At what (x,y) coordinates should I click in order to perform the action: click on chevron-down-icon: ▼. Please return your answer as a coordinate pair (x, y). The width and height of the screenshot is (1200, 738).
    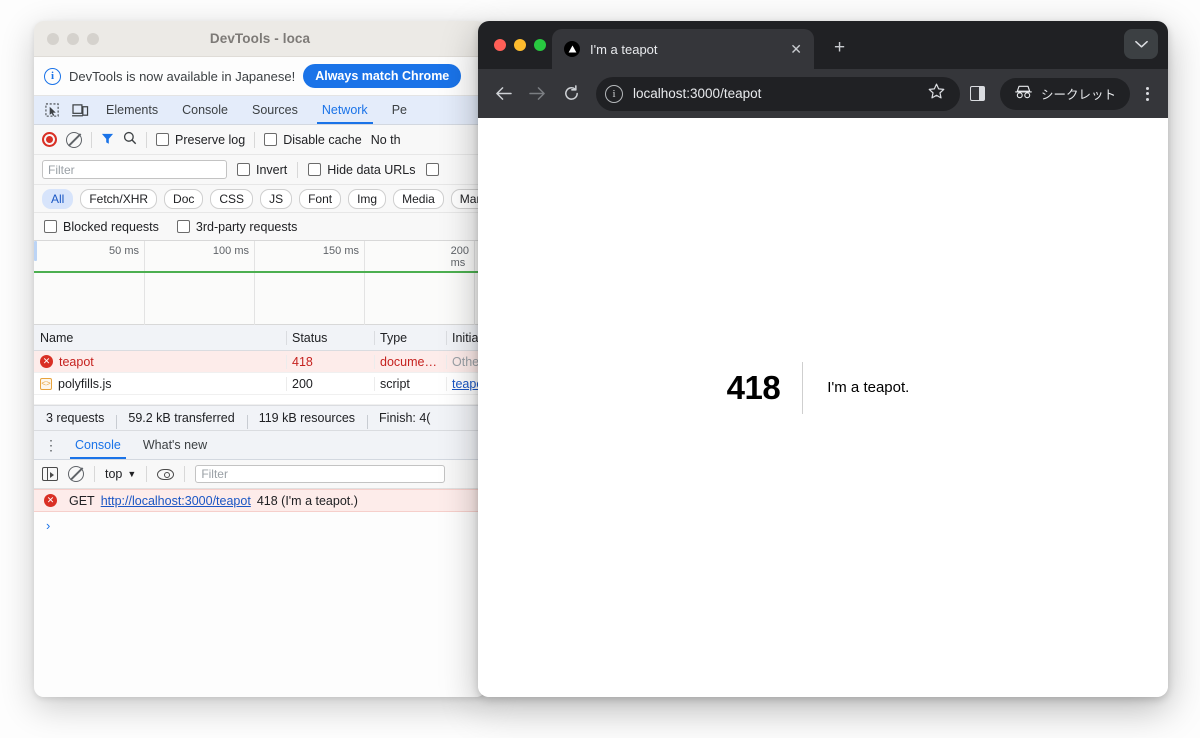
    Looking at the image, I should click on (132, 474).